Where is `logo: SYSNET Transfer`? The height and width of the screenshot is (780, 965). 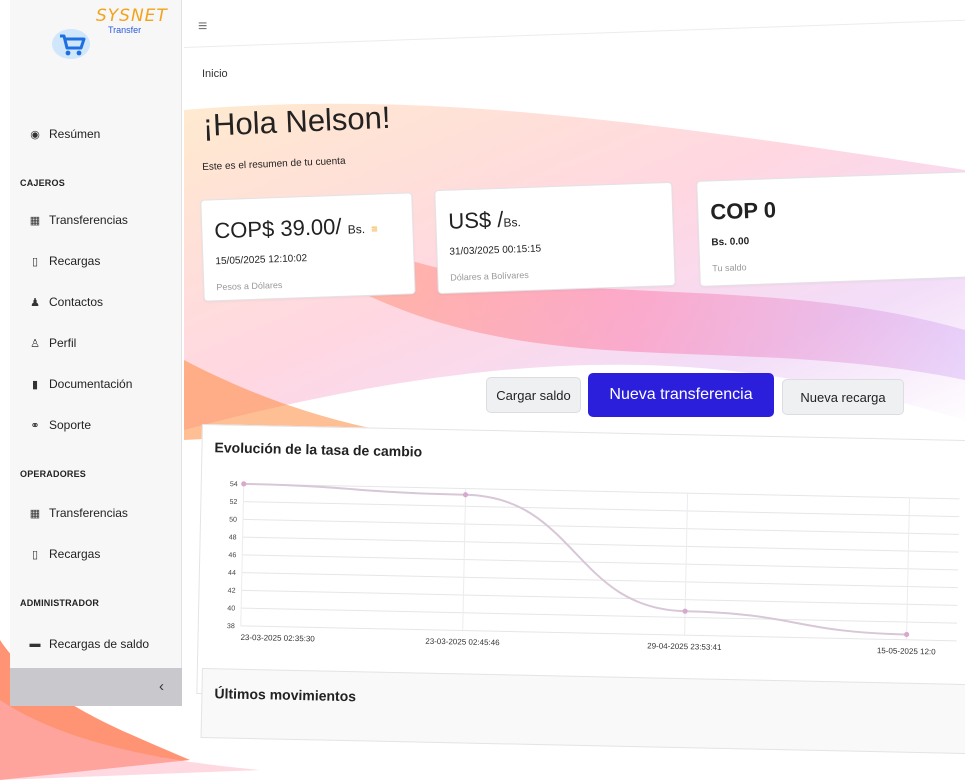 logo: SYSNET Transfer is located at coordinates (110, 32).